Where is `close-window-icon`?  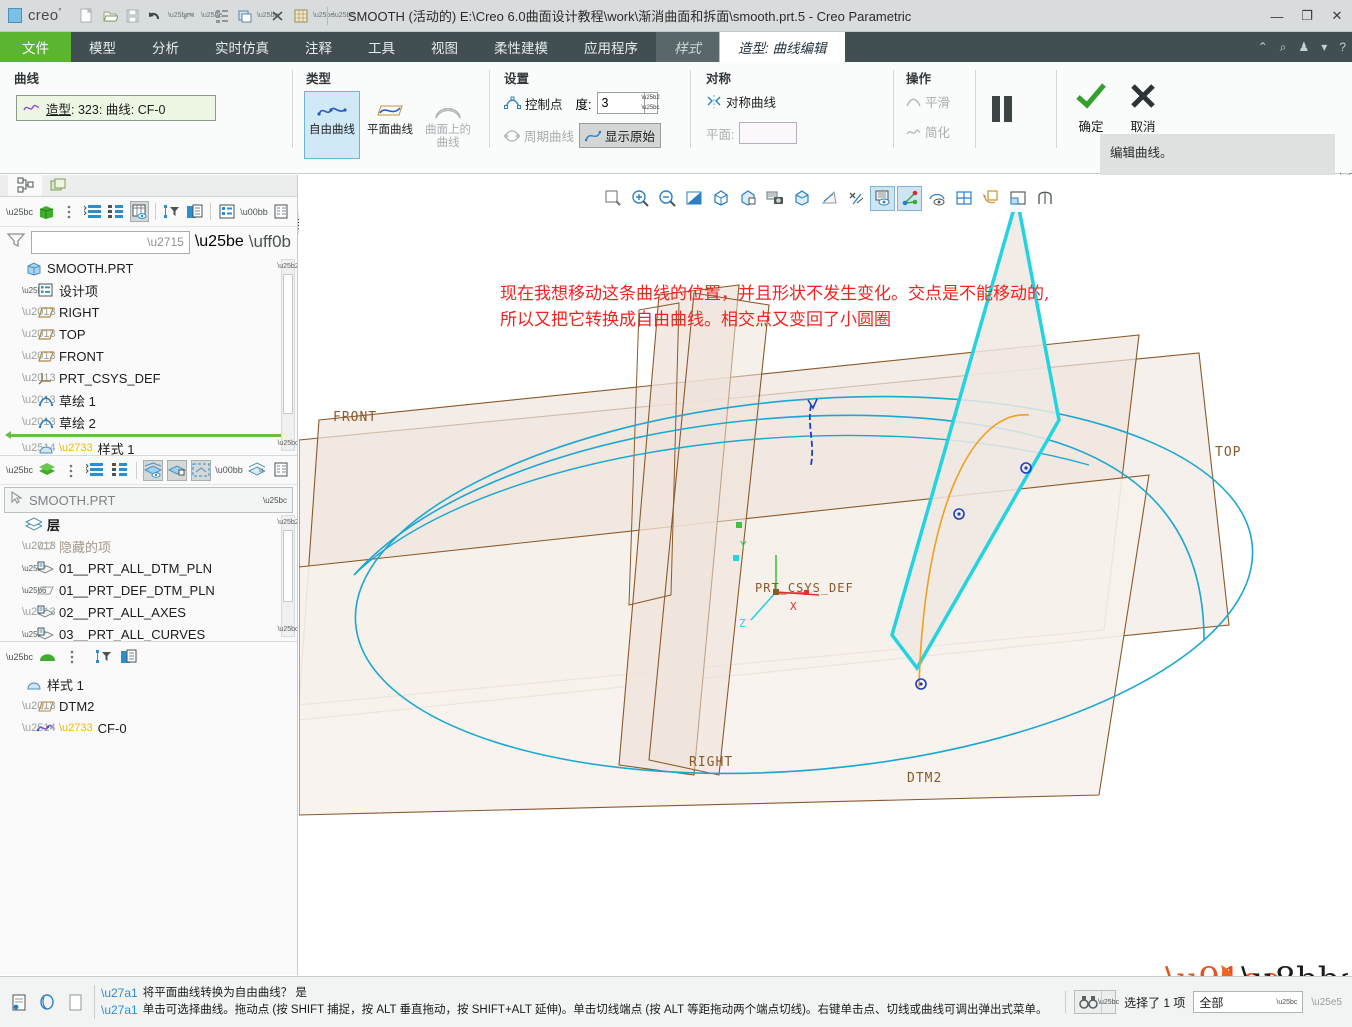
close-window-icon is located at coordinates (278, 16).